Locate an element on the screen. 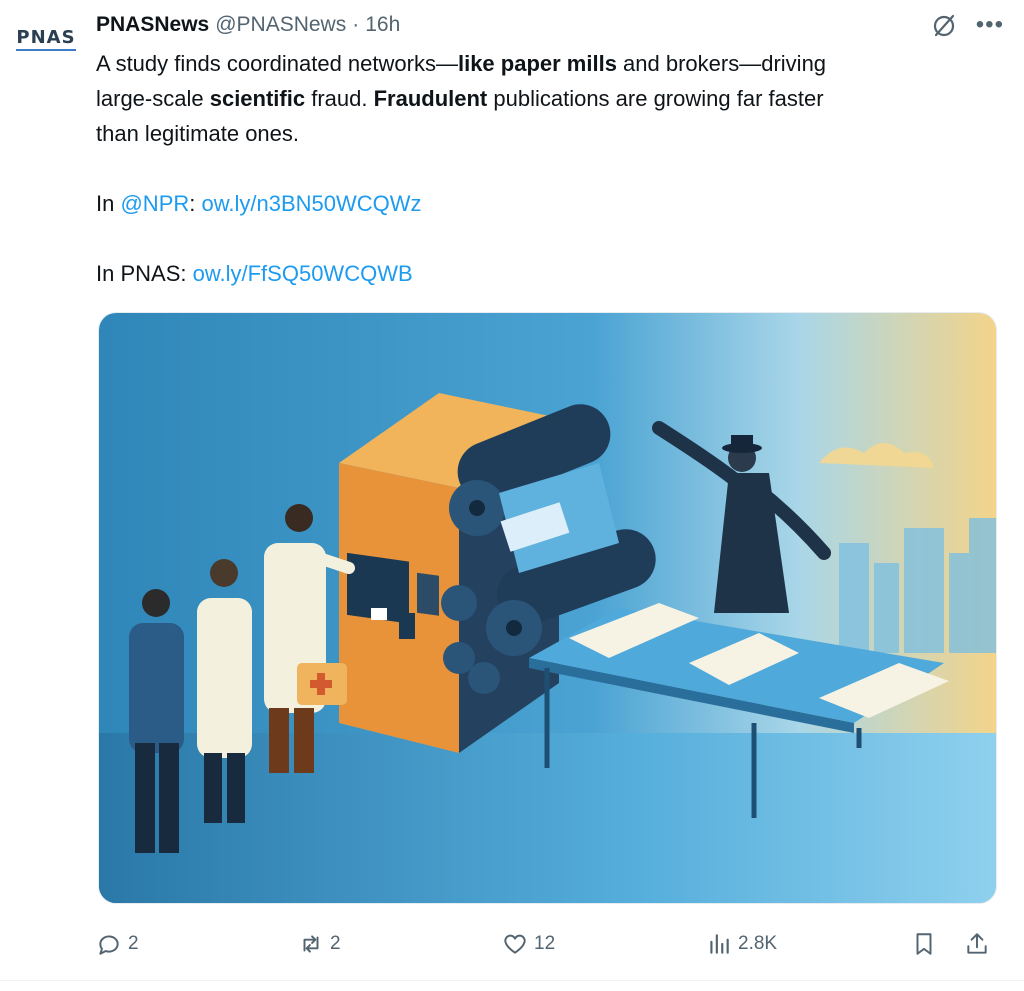 The height and width of the screenshot is (991, 1024). reply-icon is located at coordinates (109, 945).